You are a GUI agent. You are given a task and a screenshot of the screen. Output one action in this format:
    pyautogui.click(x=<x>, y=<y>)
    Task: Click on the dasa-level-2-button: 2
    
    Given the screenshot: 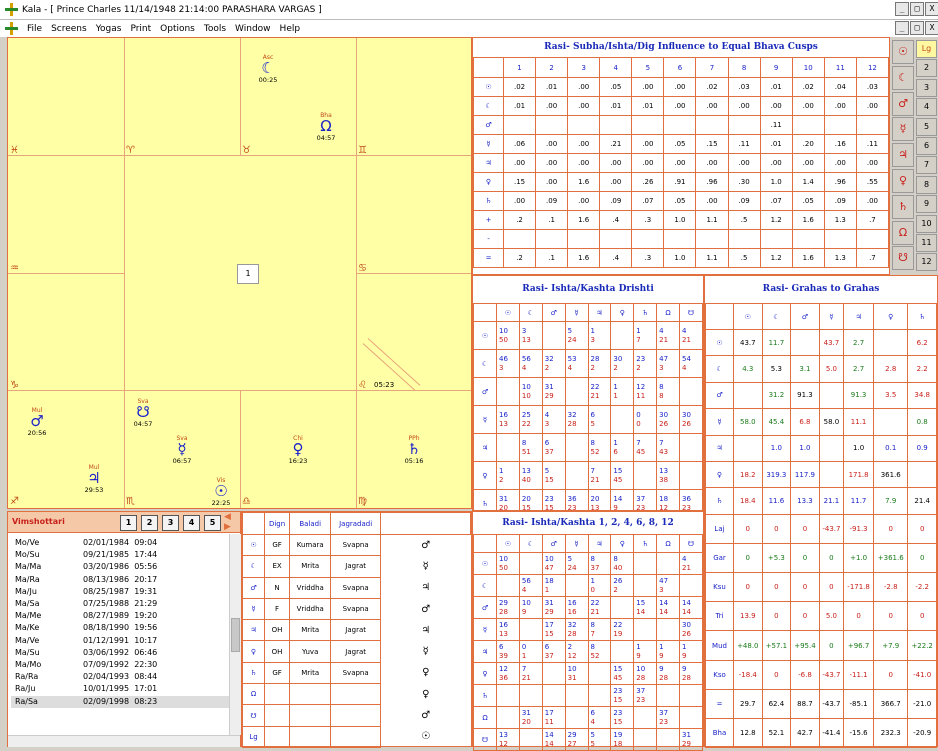 What is the action you would take?
    pyautogui.click(x=149, y=523)
    